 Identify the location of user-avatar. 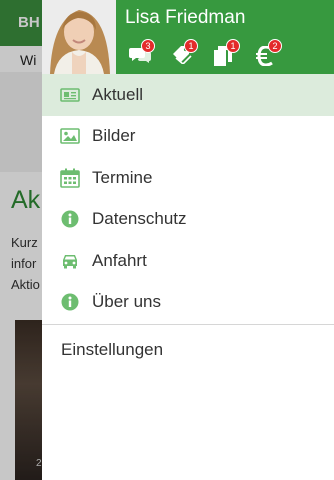
(79, 37).